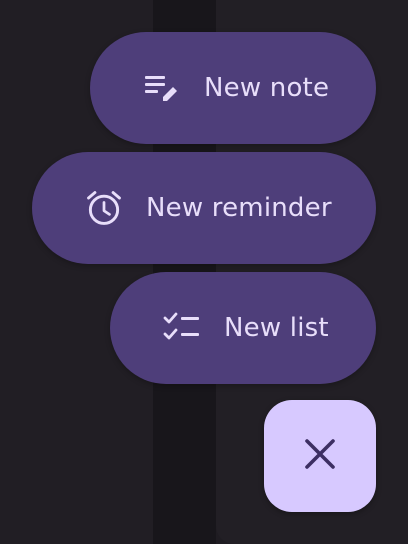 The width and height of the screenshot is (408, 544). What do you see at coordinates (239, 208) in the screenshot?
I see `new-reminder-label: New reminder` at bounding box center [239, 208].